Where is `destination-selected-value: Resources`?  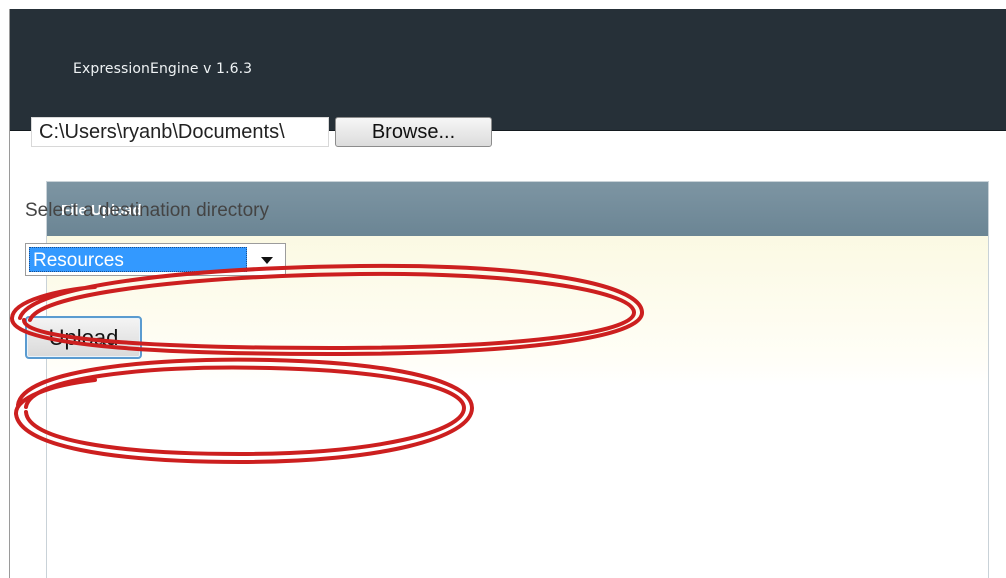
destination-selected-value: Resources is located at coordinates (138, 259).